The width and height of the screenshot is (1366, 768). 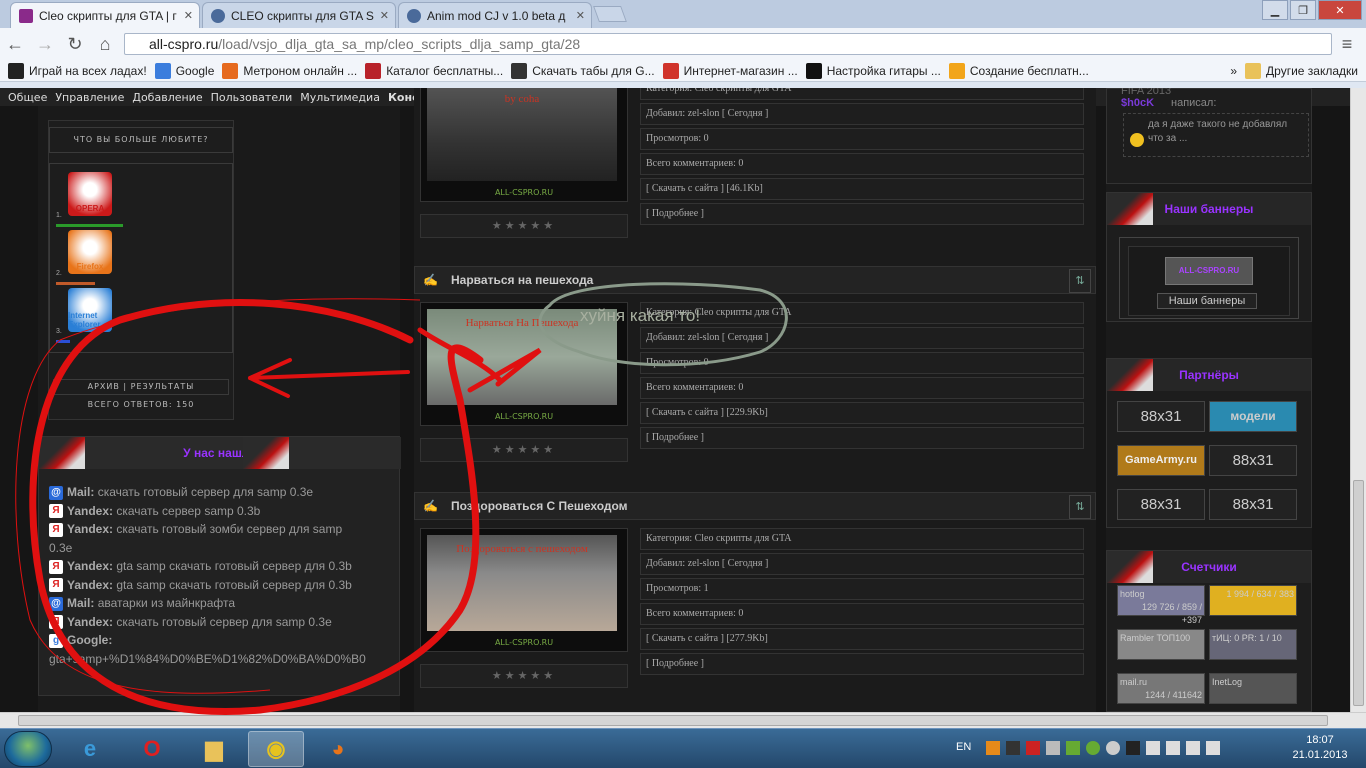 I want to click on entry-info-row: [ Скачать с сайта ] [46.1Kb], so click(x=862, y=189).